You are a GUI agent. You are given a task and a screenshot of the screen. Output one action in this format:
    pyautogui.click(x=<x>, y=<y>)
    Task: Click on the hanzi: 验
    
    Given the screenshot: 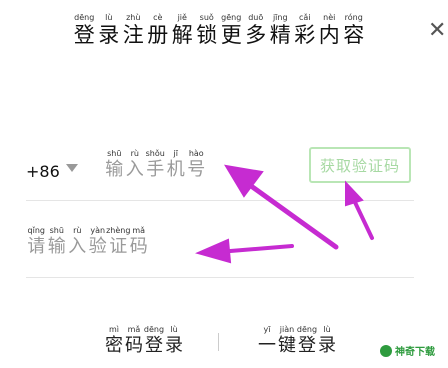 What is the action you would take?
    pyautogui.click(x=97, y=246)
    